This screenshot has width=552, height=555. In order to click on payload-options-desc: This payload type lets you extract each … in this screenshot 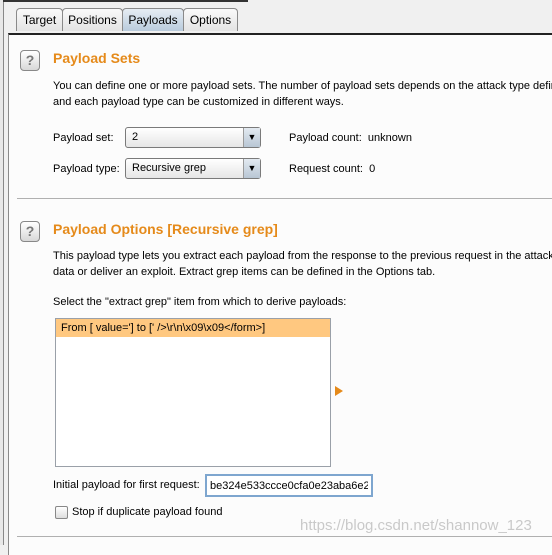, I will do `click(302, 256)`.